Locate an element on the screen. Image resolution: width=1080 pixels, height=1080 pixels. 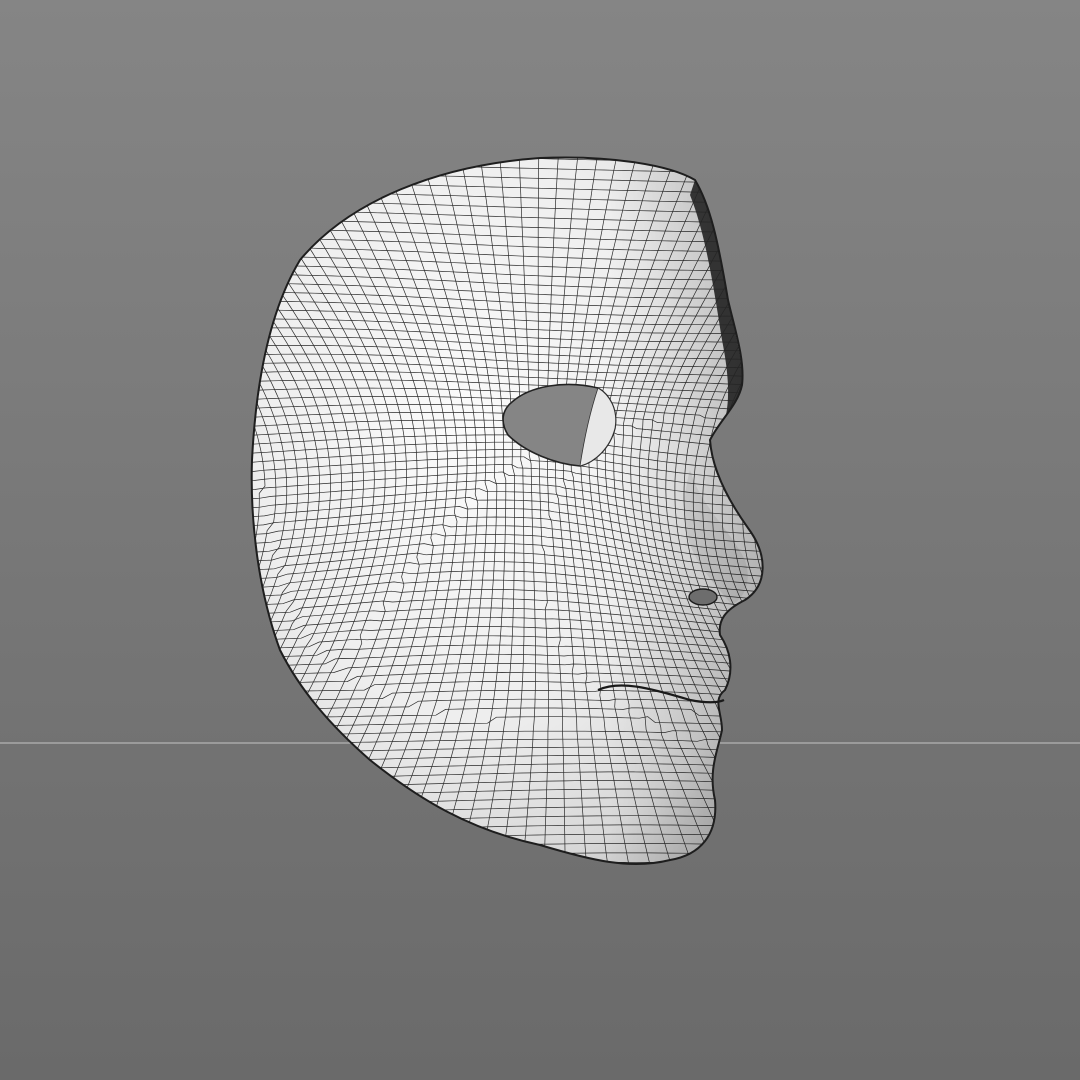
nostril is located at coordinates (703, 597).